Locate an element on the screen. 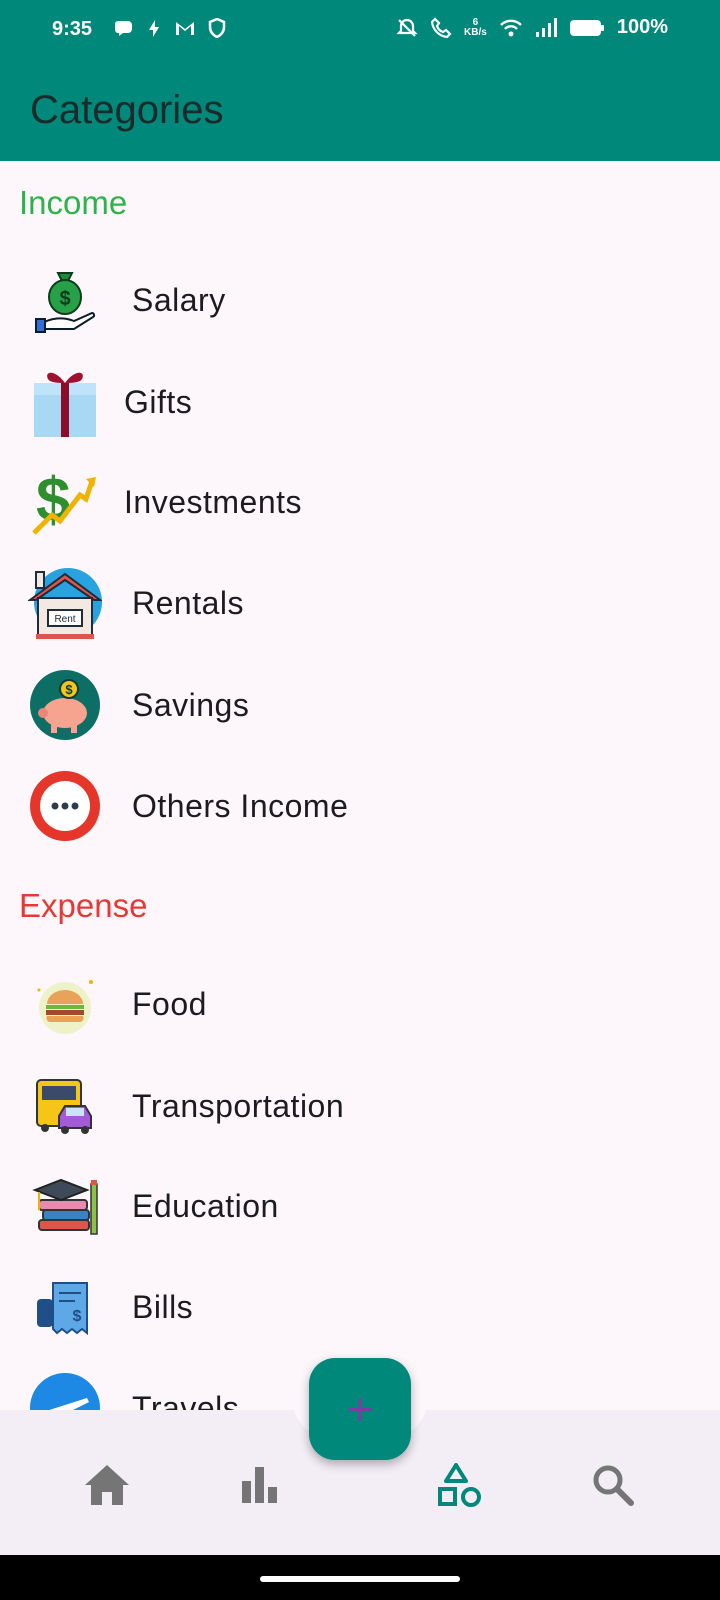 This screenshot has height=1600, width=720. shapes-icon is located at coordinates (459, 1485).